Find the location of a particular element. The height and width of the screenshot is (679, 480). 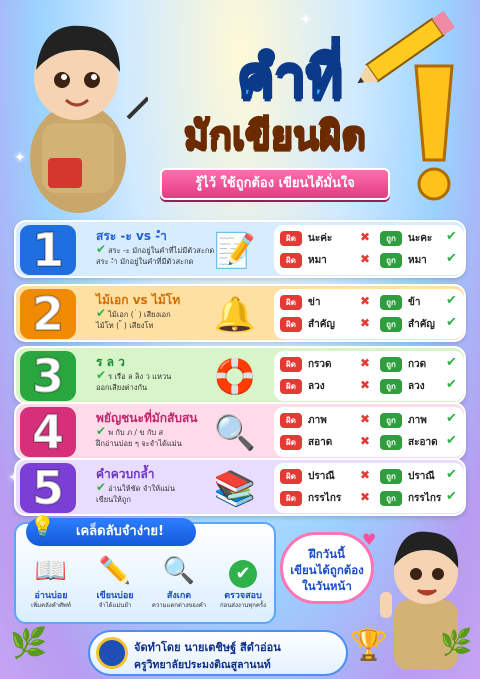

word-pair: ผิด ลวง ✖ ถูก ลวง ✔ is located at coordinates (370, 387).